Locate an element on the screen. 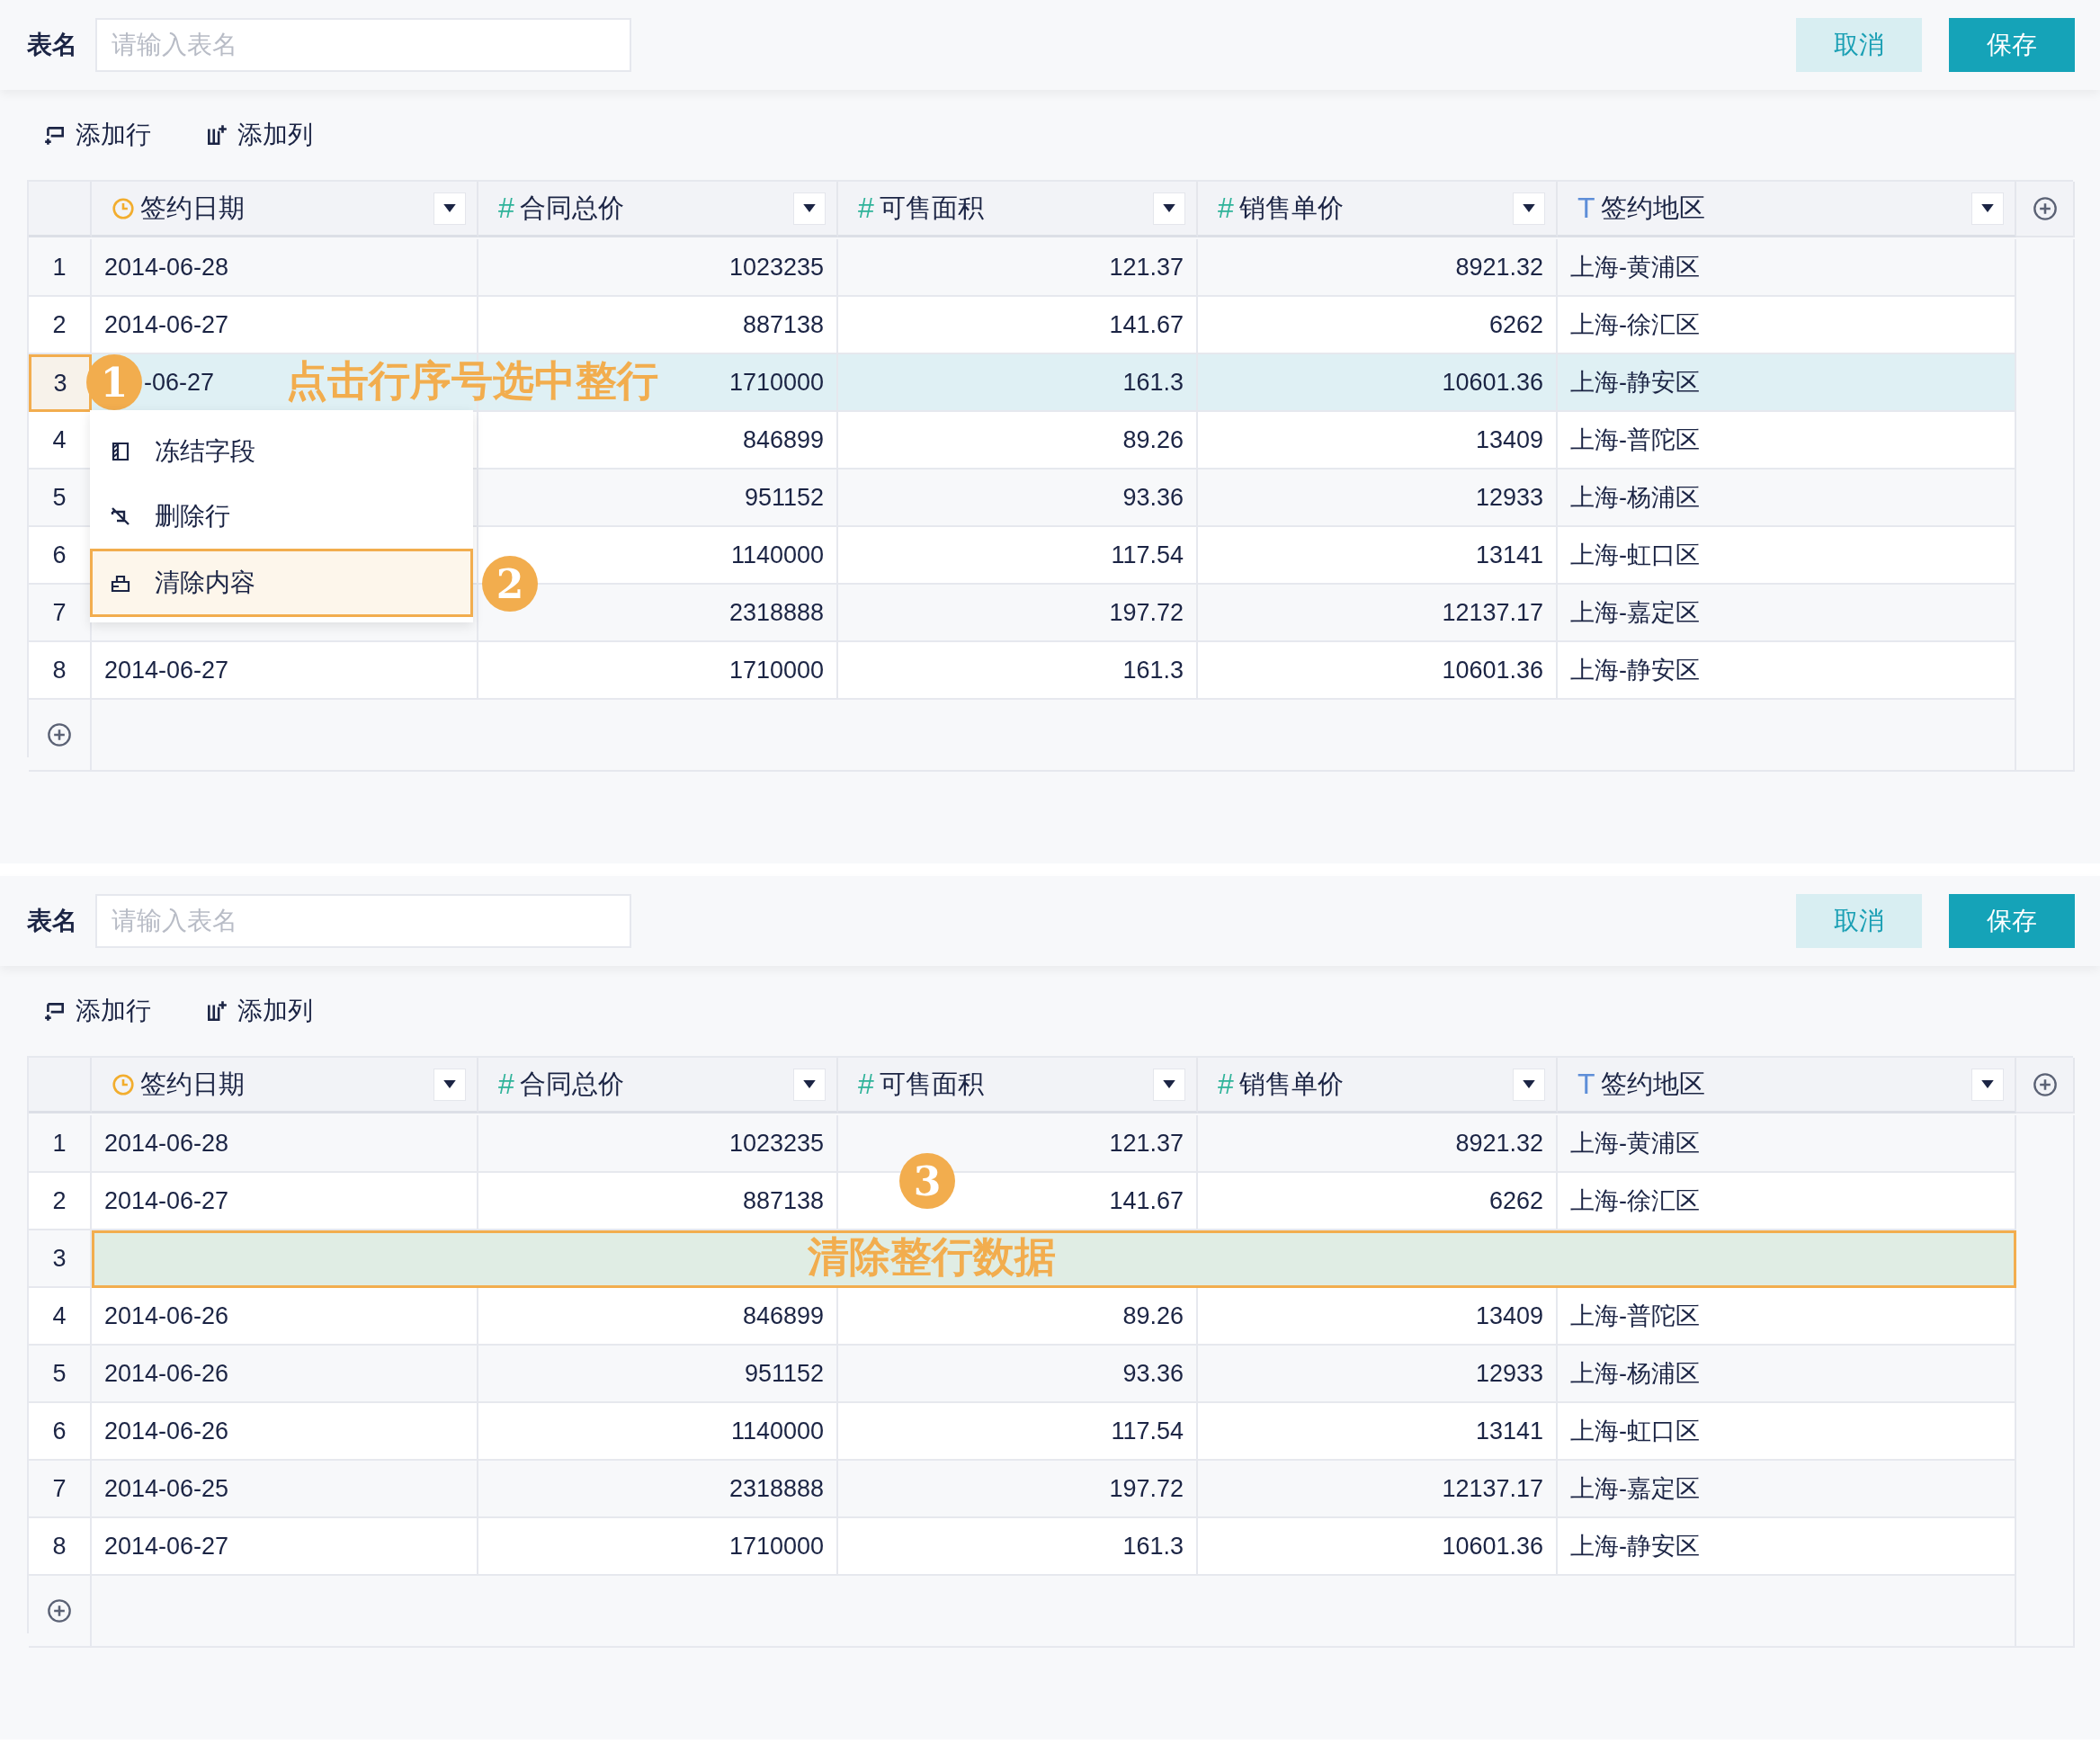 This screenshot has height=1744, width=2100. menu-item: 冻结字段 is located at coordinates (282, 452).